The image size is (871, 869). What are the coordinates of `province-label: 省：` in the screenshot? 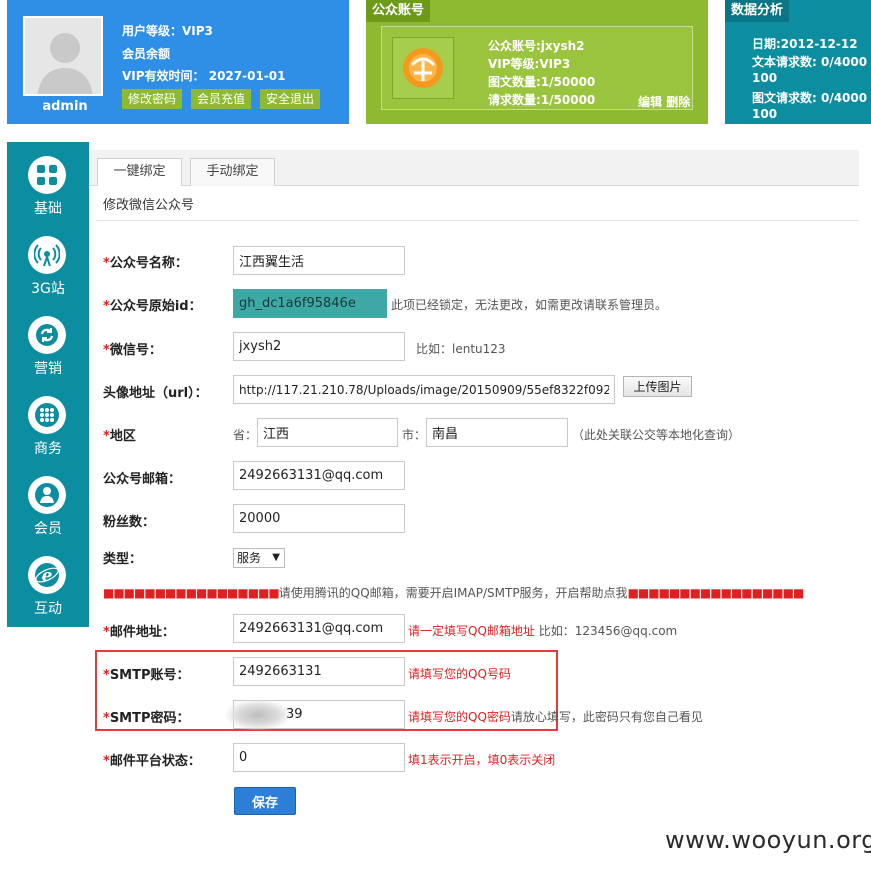 It's located at (245, 435).